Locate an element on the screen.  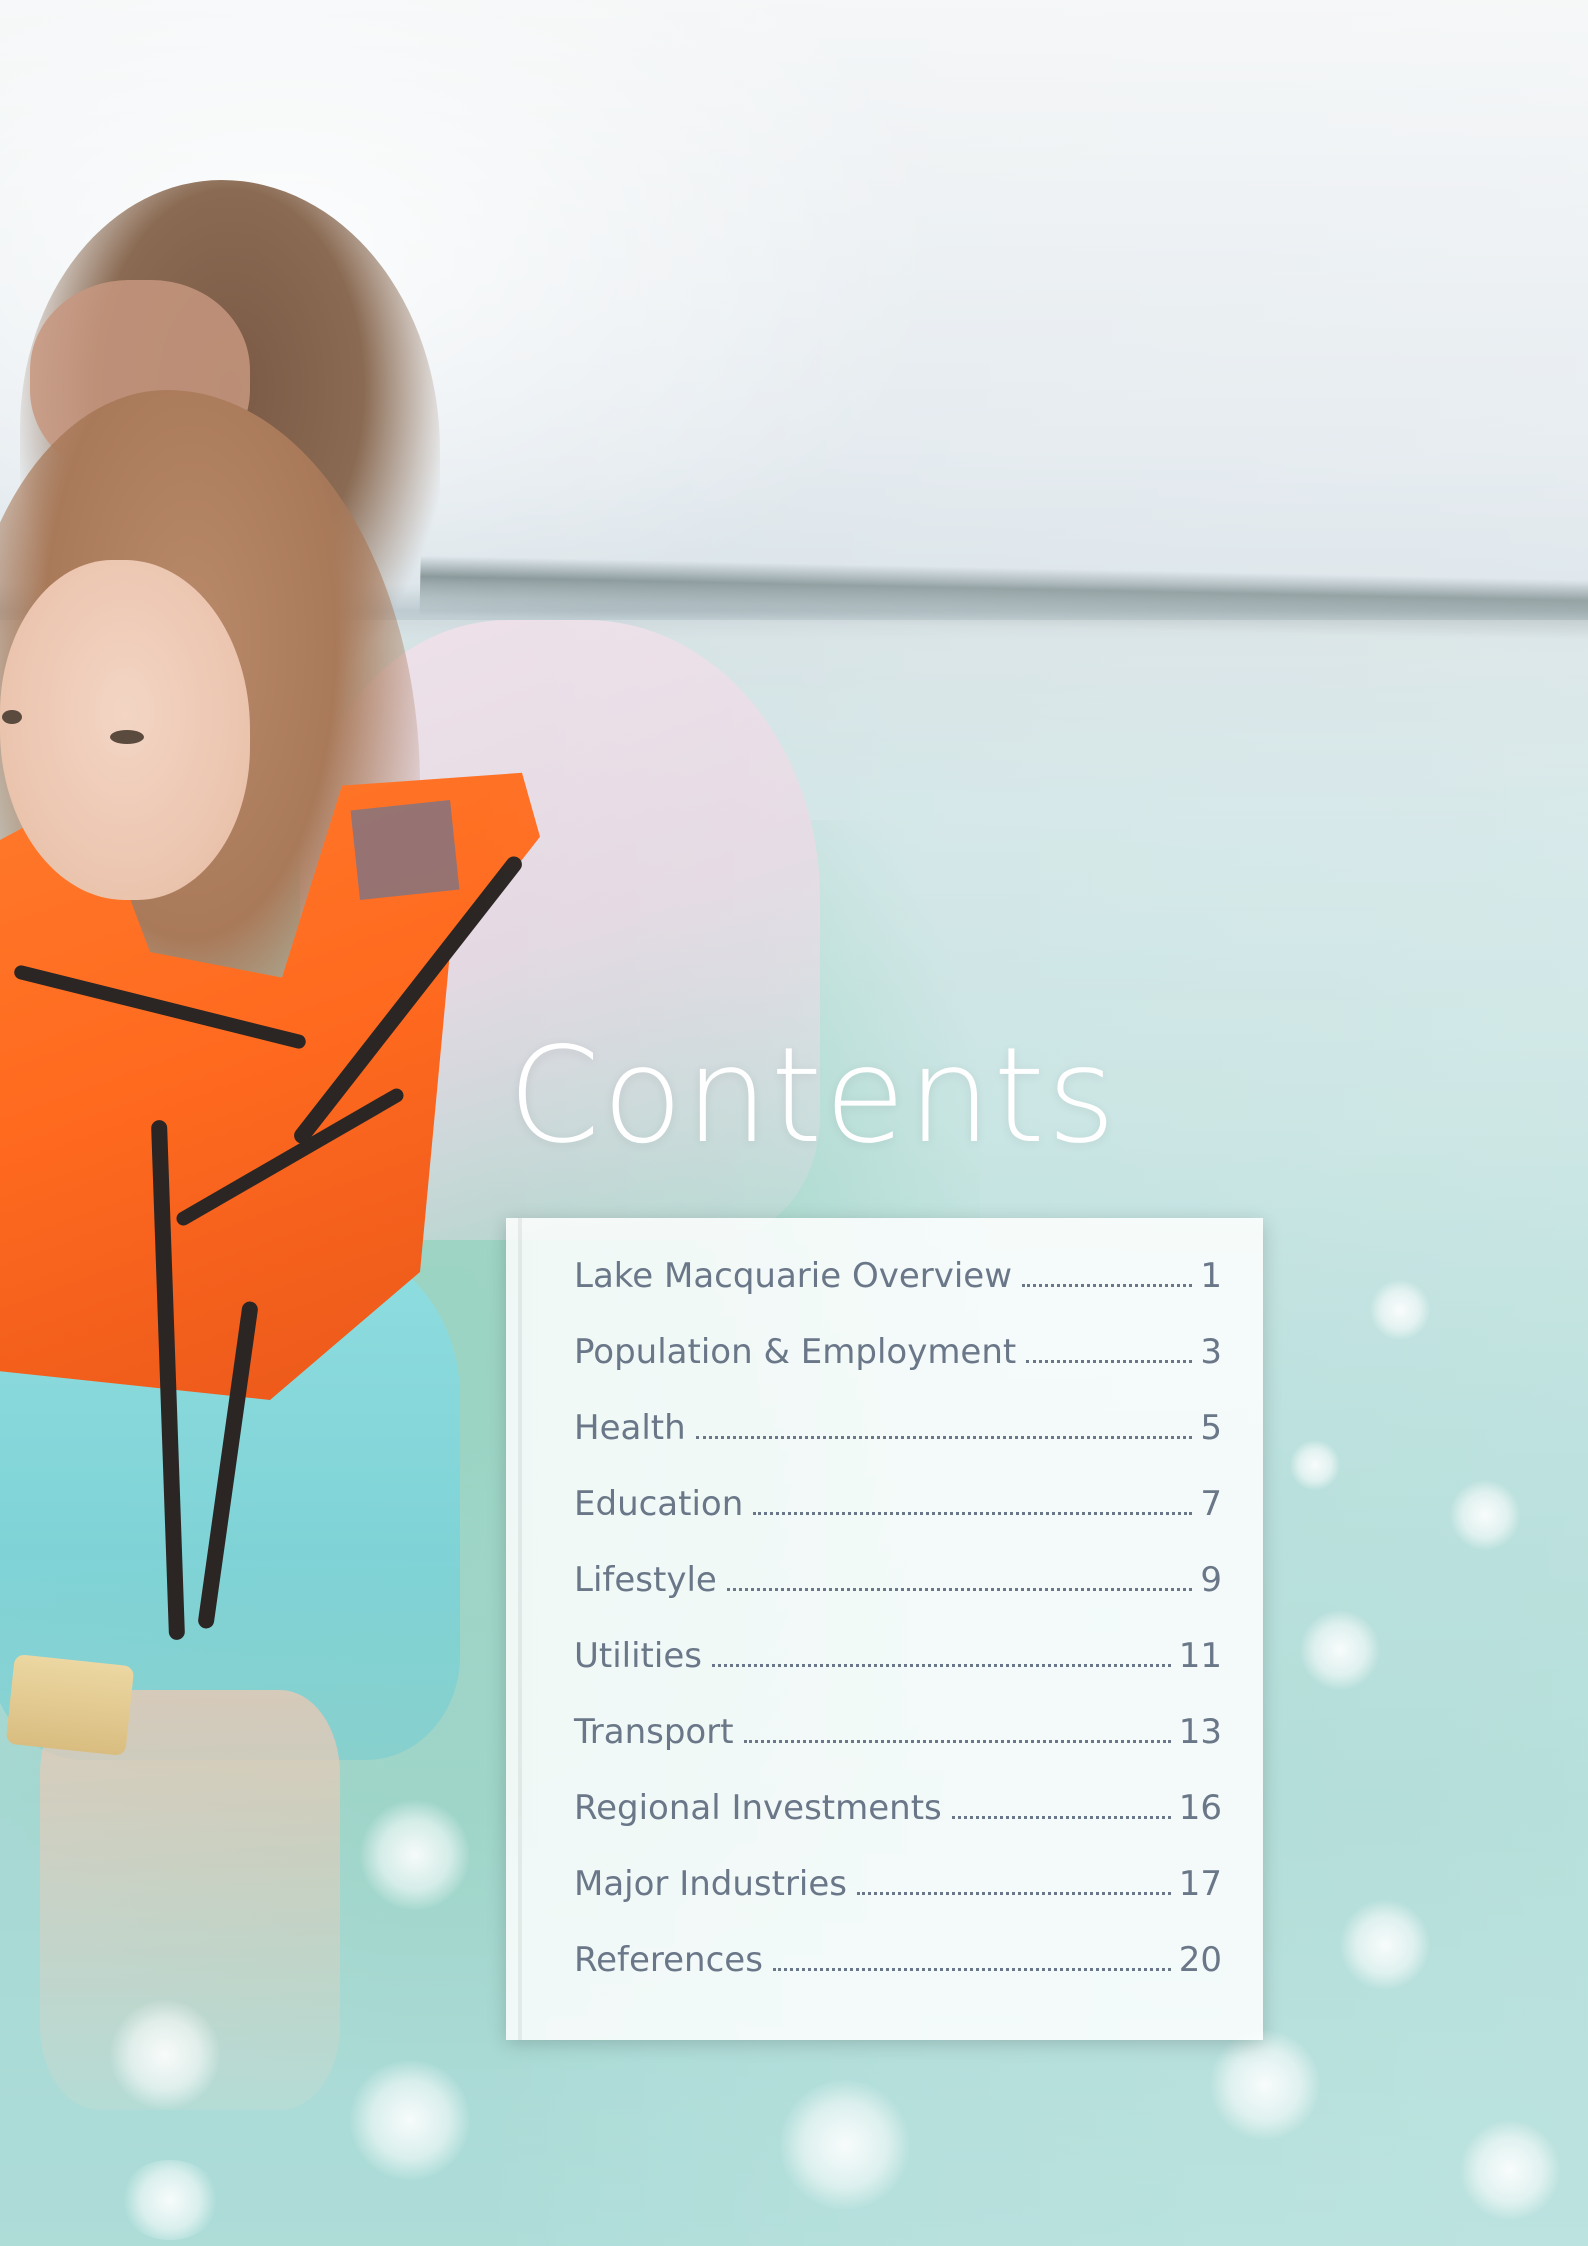
toc-entry: References 20 is located at coordinates (898, 1978).